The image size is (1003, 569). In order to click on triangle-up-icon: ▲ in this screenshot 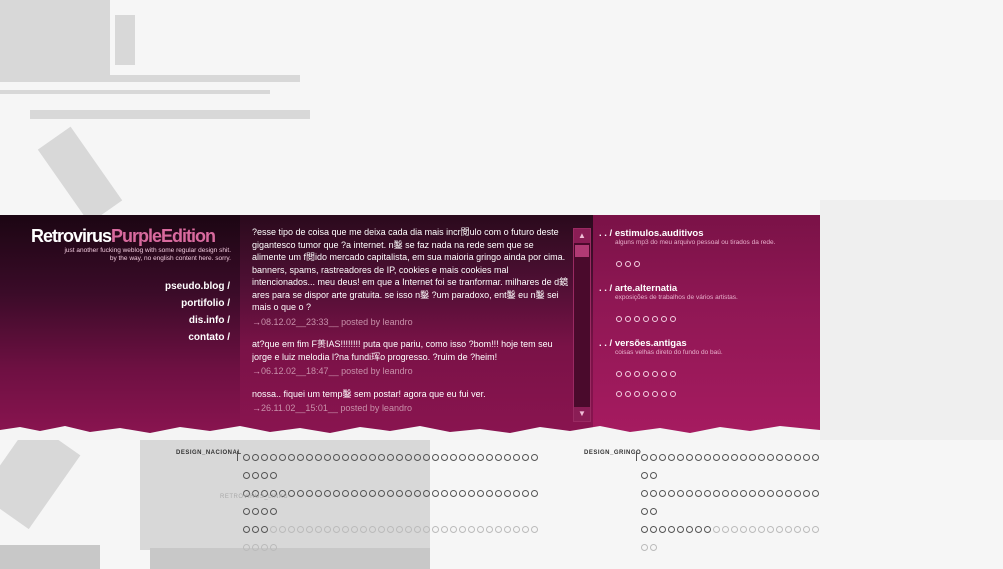, I will do `click(582, 236)`.